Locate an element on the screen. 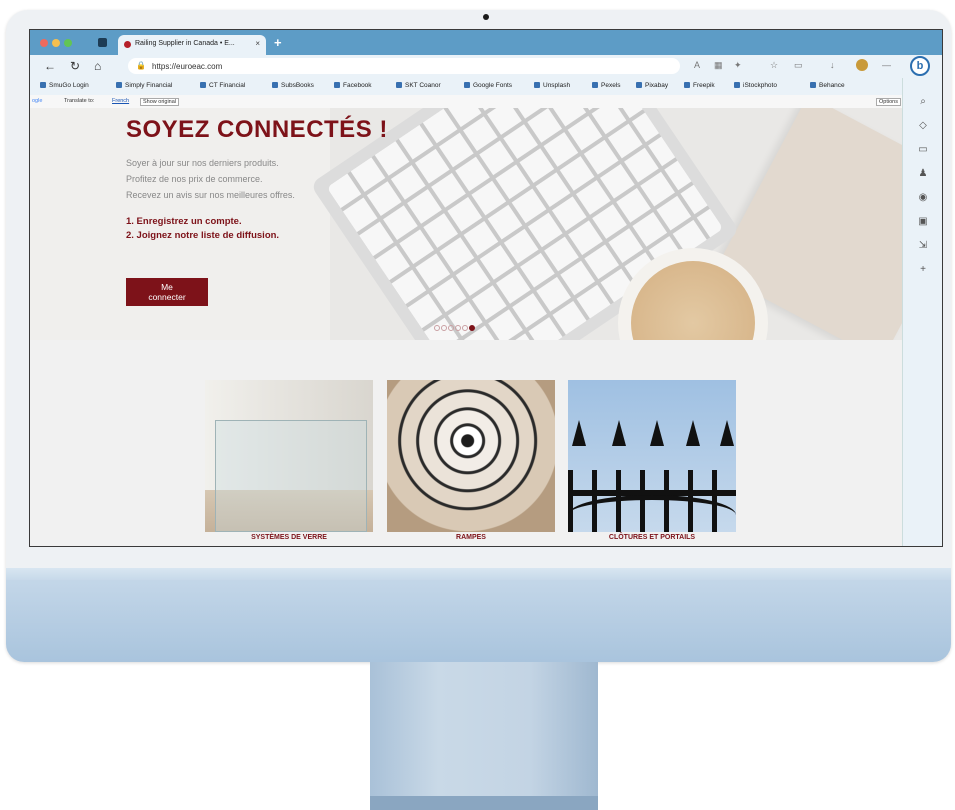 The width and height of the screenshot is (955, 810). hero-title: SOYEZ CONNECTÉS ! is located at coordinates (257, 129).